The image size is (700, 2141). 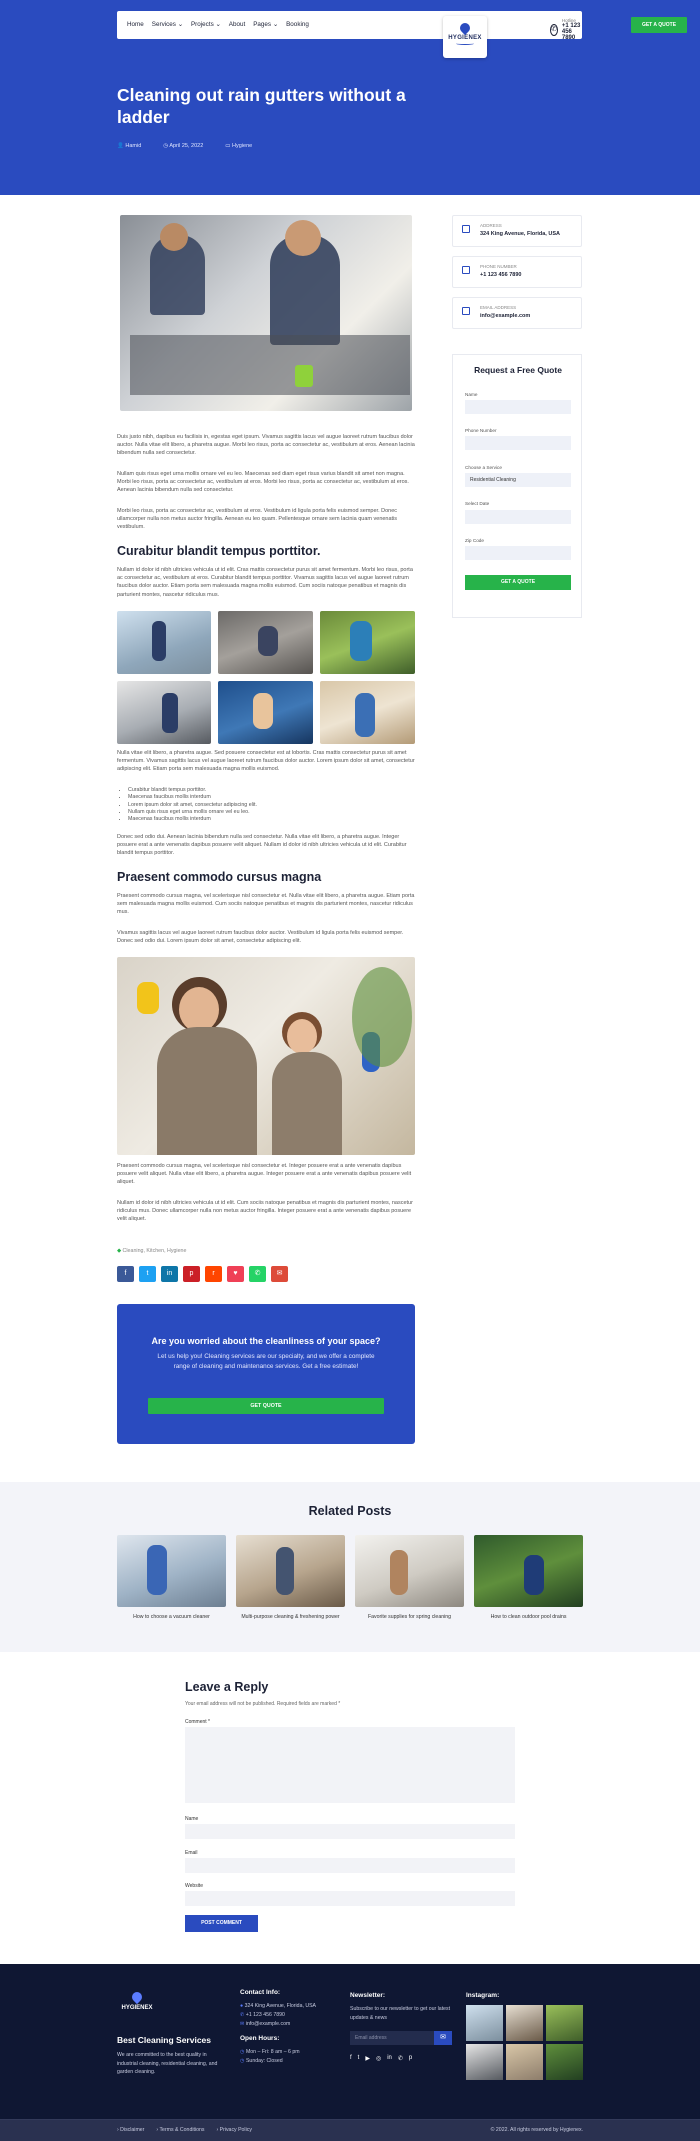 What do you see at coordinates (266, 313) in the screenshot?
I see `featured-image` at bounding box center [266, 313].